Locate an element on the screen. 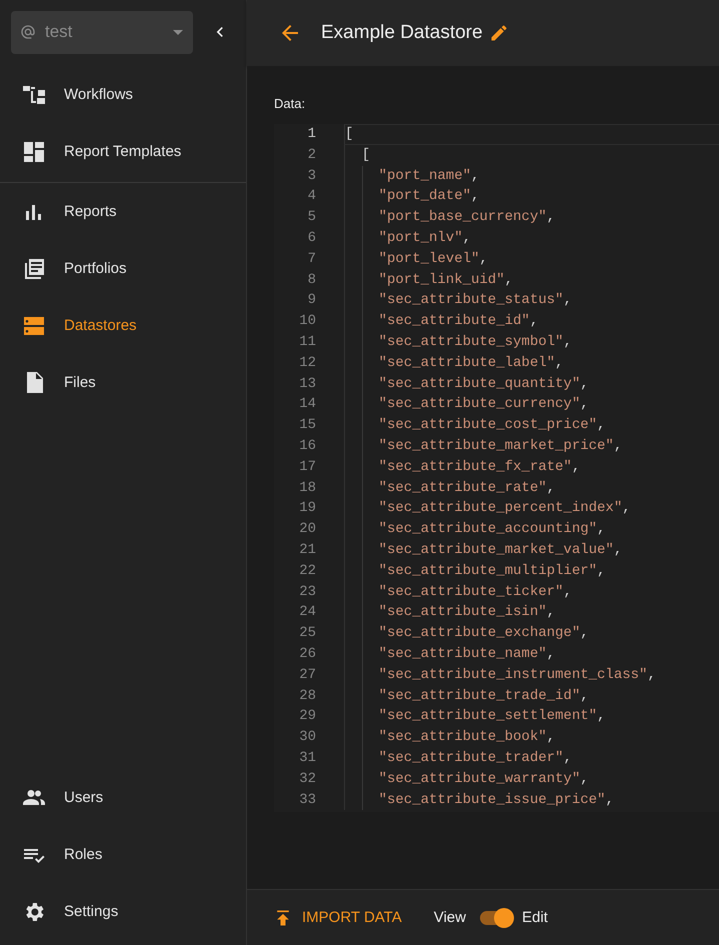 This screenshot has height=945, width=719. page-title: Example Datastore is located at coordinates (402, 33).